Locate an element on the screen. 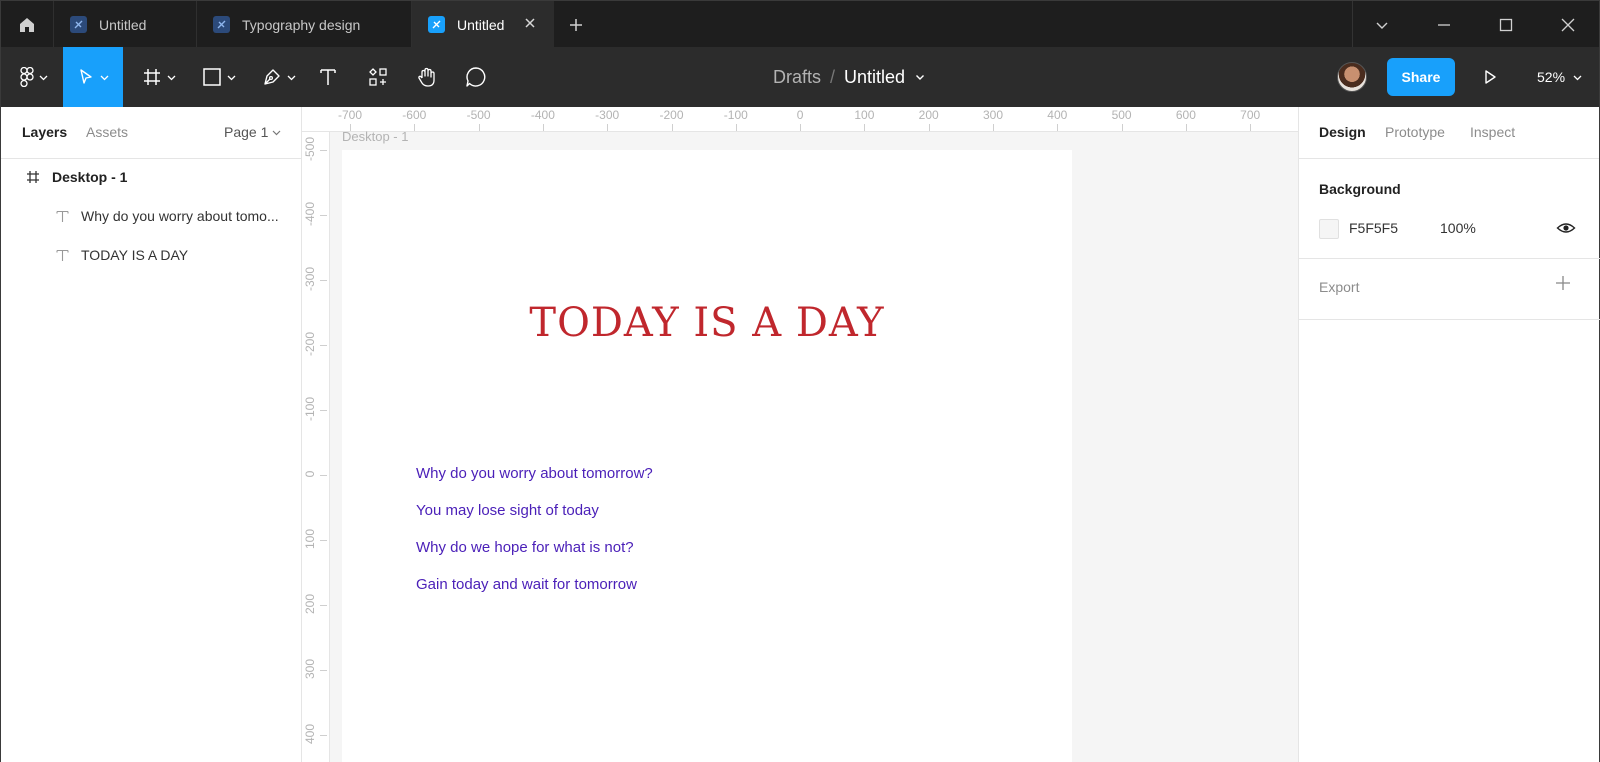 The image size is (1600, 762). breadcrumb: Drafts / Untitled is located at coordinates (849, 77).